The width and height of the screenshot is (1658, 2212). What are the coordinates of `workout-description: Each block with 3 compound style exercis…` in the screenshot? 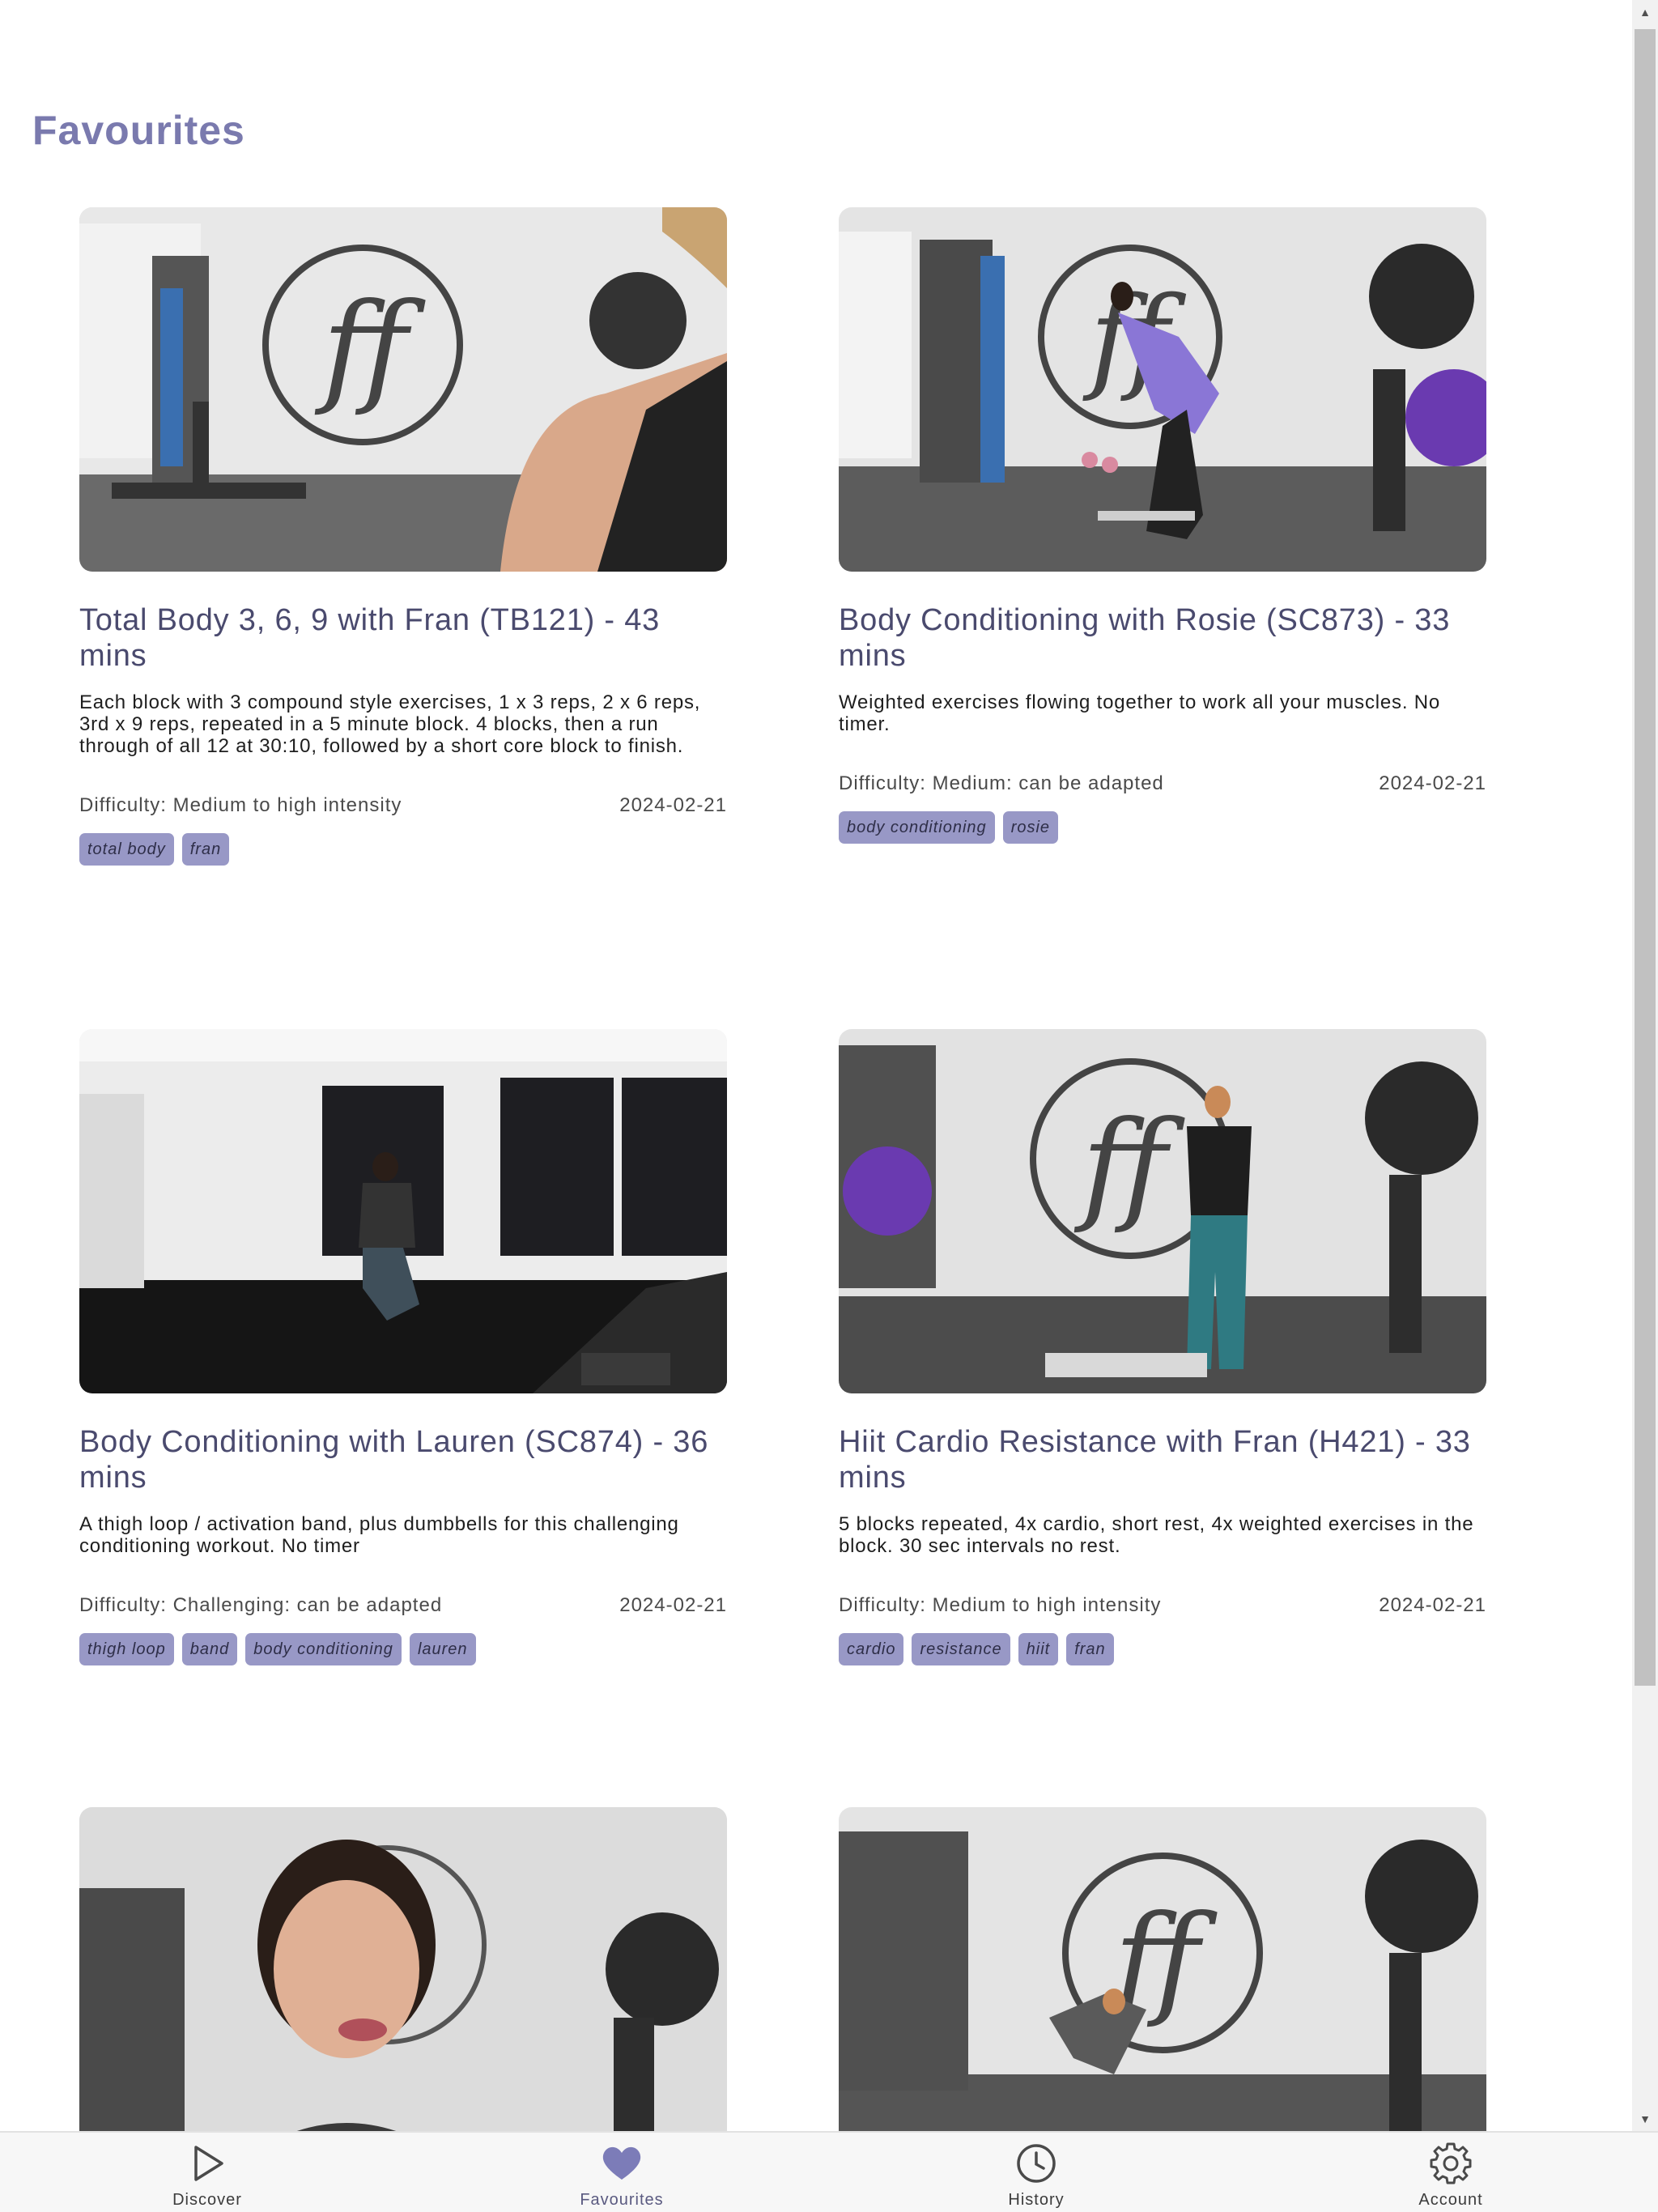 It's located at (390, 724).